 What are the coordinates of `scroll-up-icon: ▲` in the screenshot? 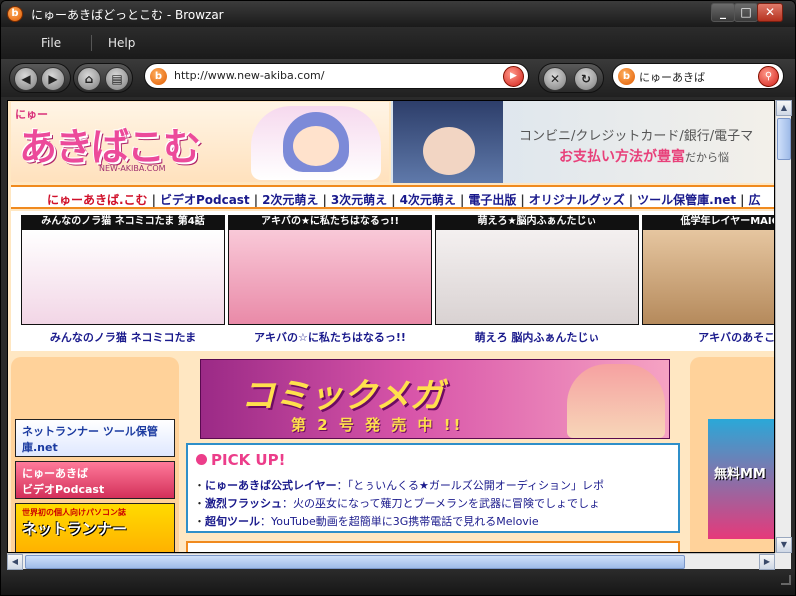 It's located at (784, 108).